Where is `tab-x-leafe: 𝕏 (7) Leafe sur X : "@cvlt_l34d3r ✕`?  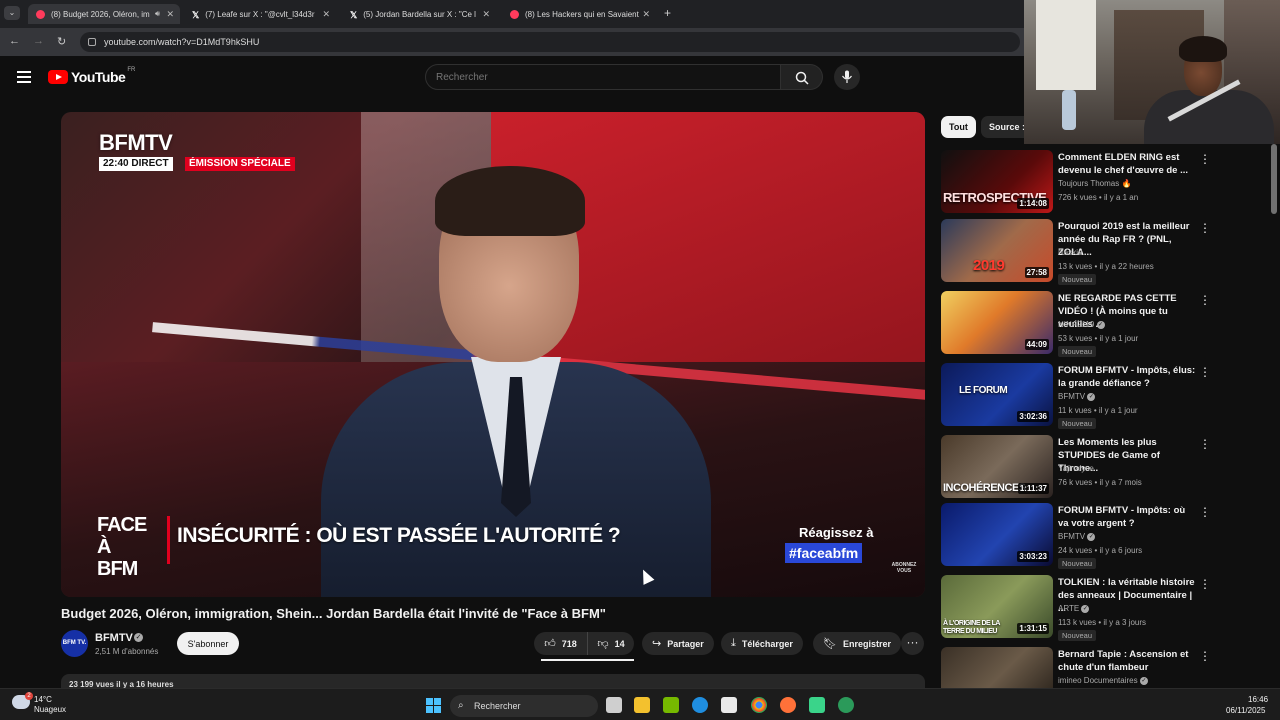
tab-x-leafe: 𝕏 (7) Leafe sur X : "@cvlt_l34d3r ✕ is located at coordinates (260, 14).